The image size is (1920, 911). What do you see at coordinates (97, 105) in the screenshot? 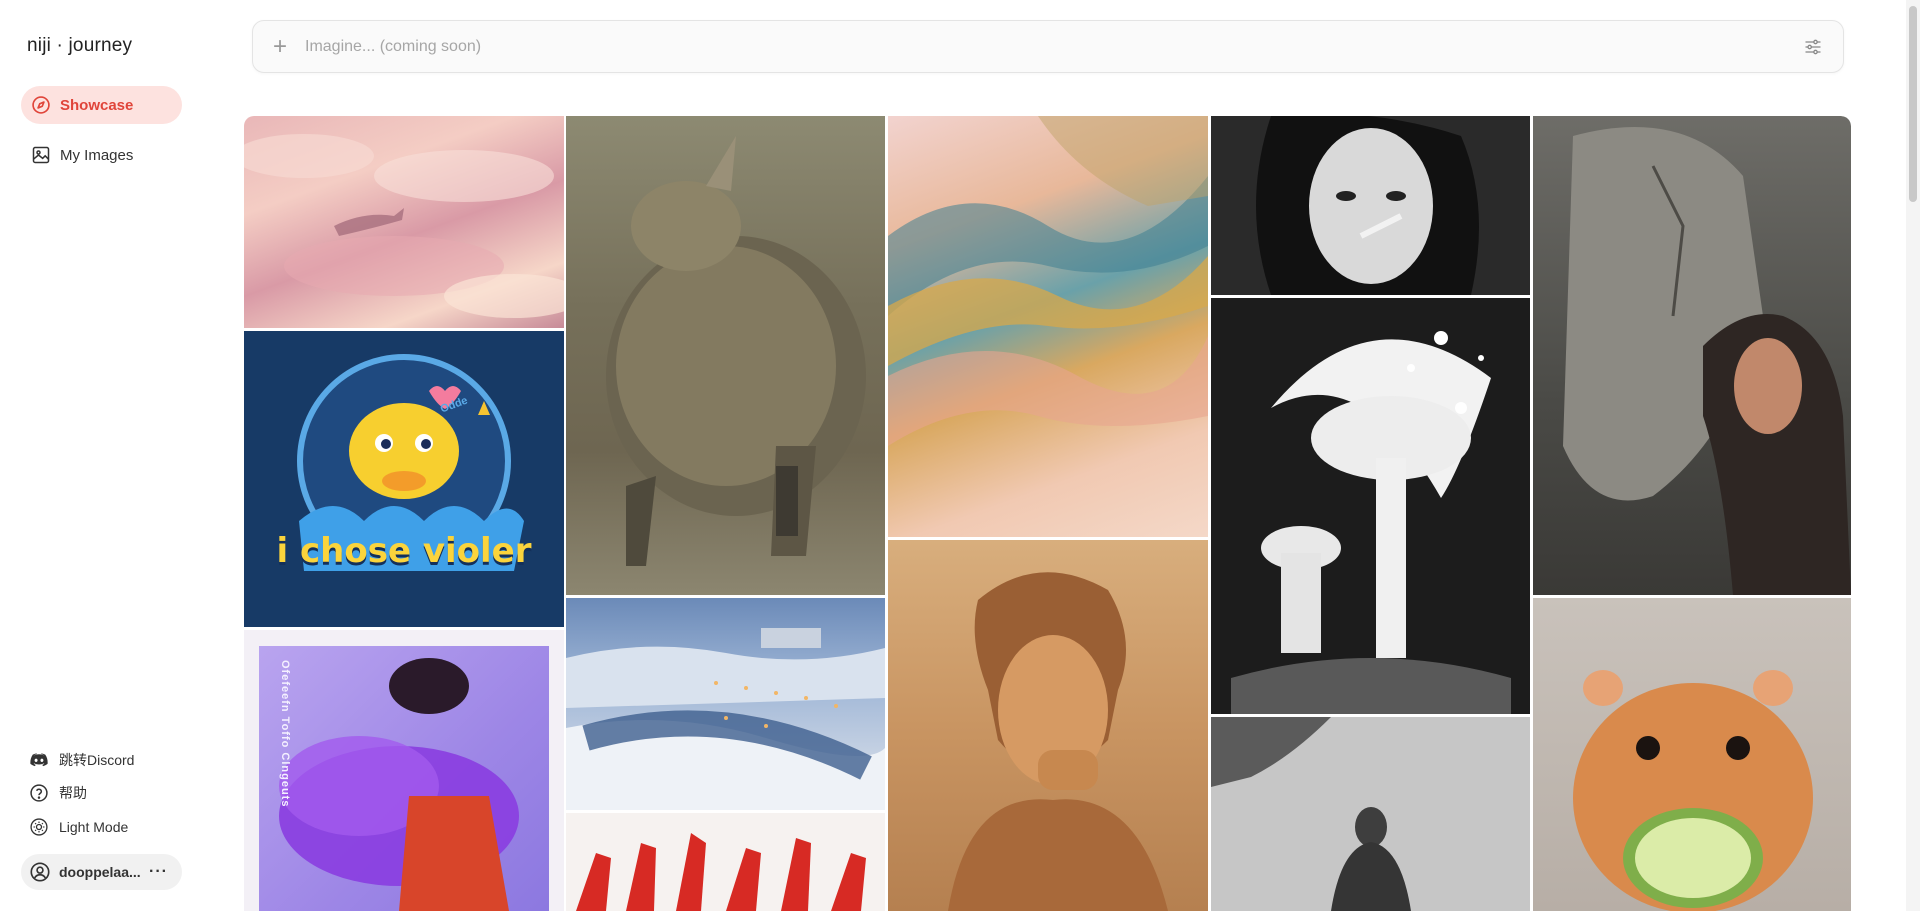
I see `nav-showcase-label: Showcase` at bounding box center [97, 105].